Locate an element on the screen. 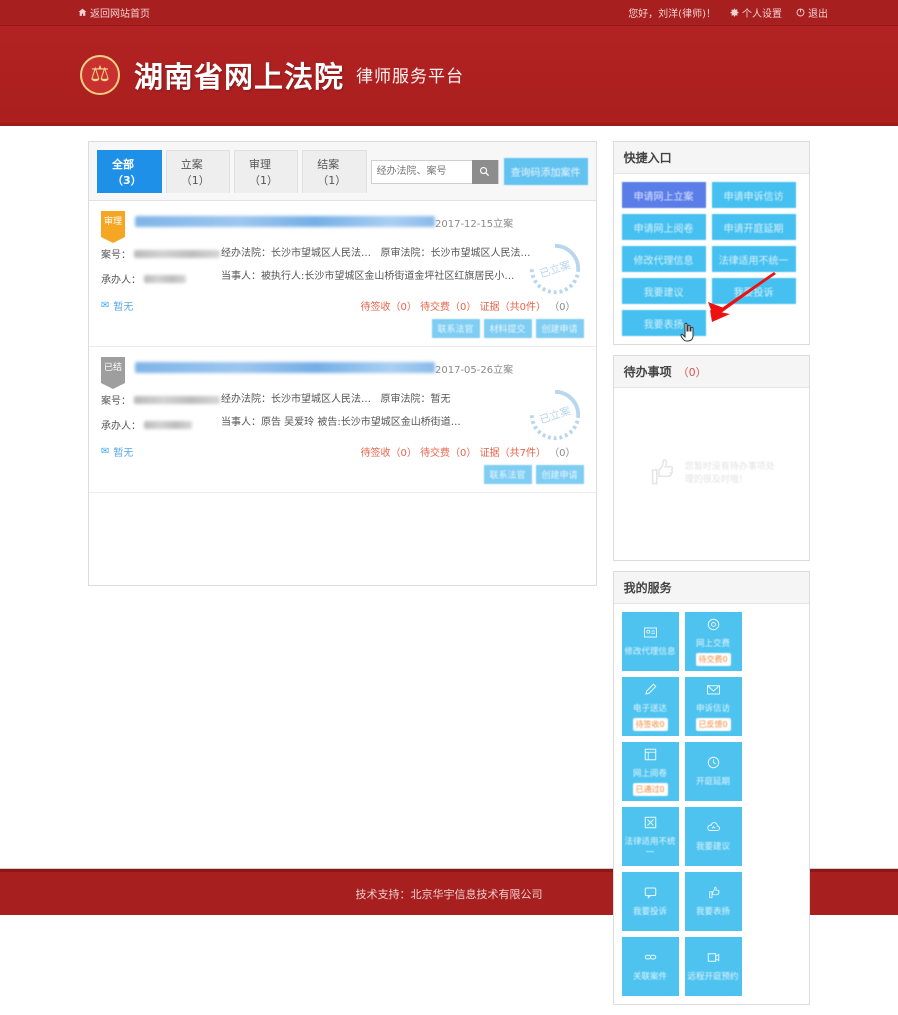 The height and width of the screenshot is (1015, 898). service-tile-e-delivery: 电子送达 待签收0 is located at coordinates (650, 706).